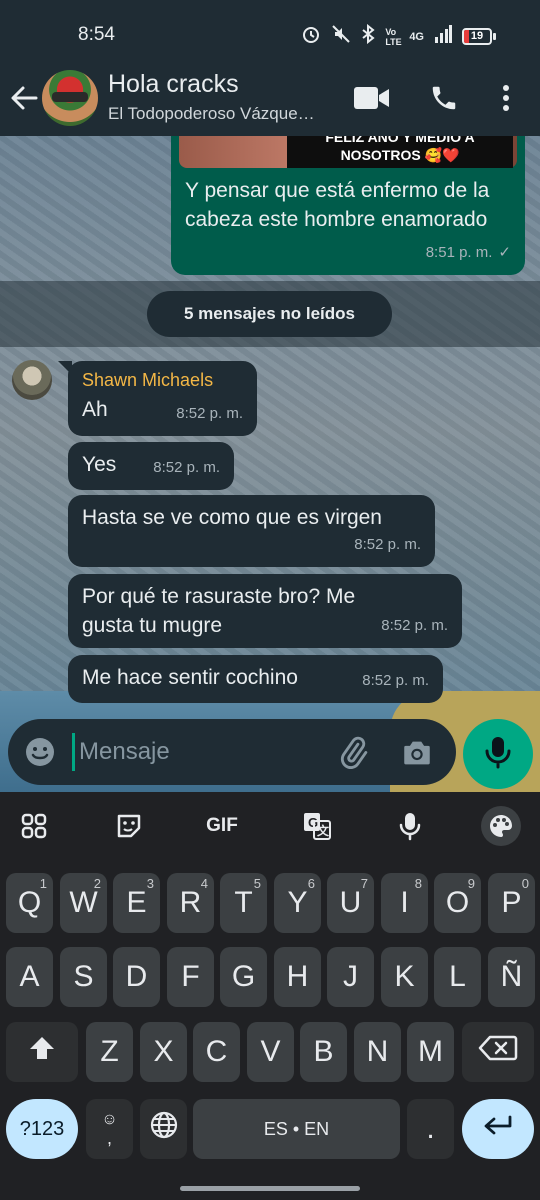 The width and height of the screenshot is (540, 1200). Describe the element at coordinates (430, 1129) in the screenshot. I see `period-key: .` at that location.